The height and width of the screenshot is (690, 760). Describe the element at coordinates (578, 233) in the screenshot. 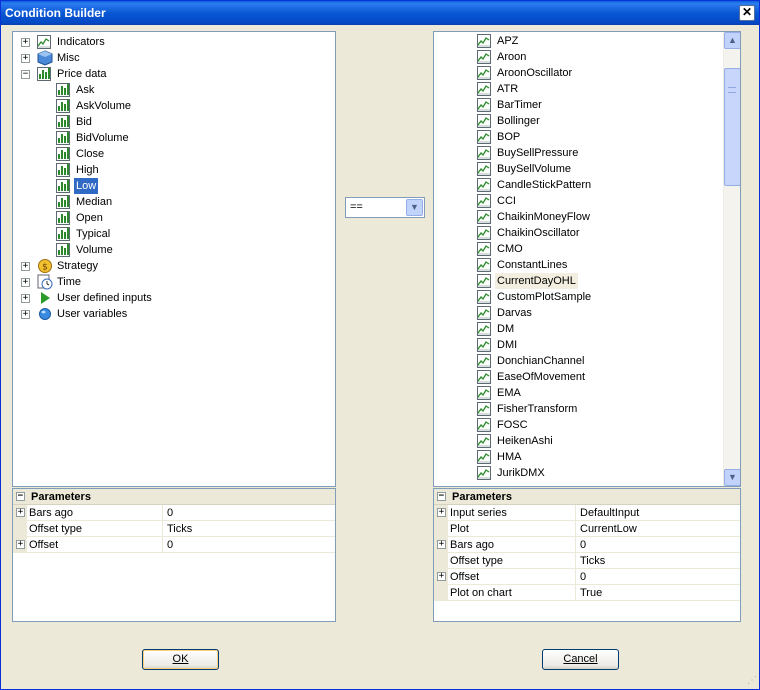

I see `list-item: ChaikinOscillator` at that location.